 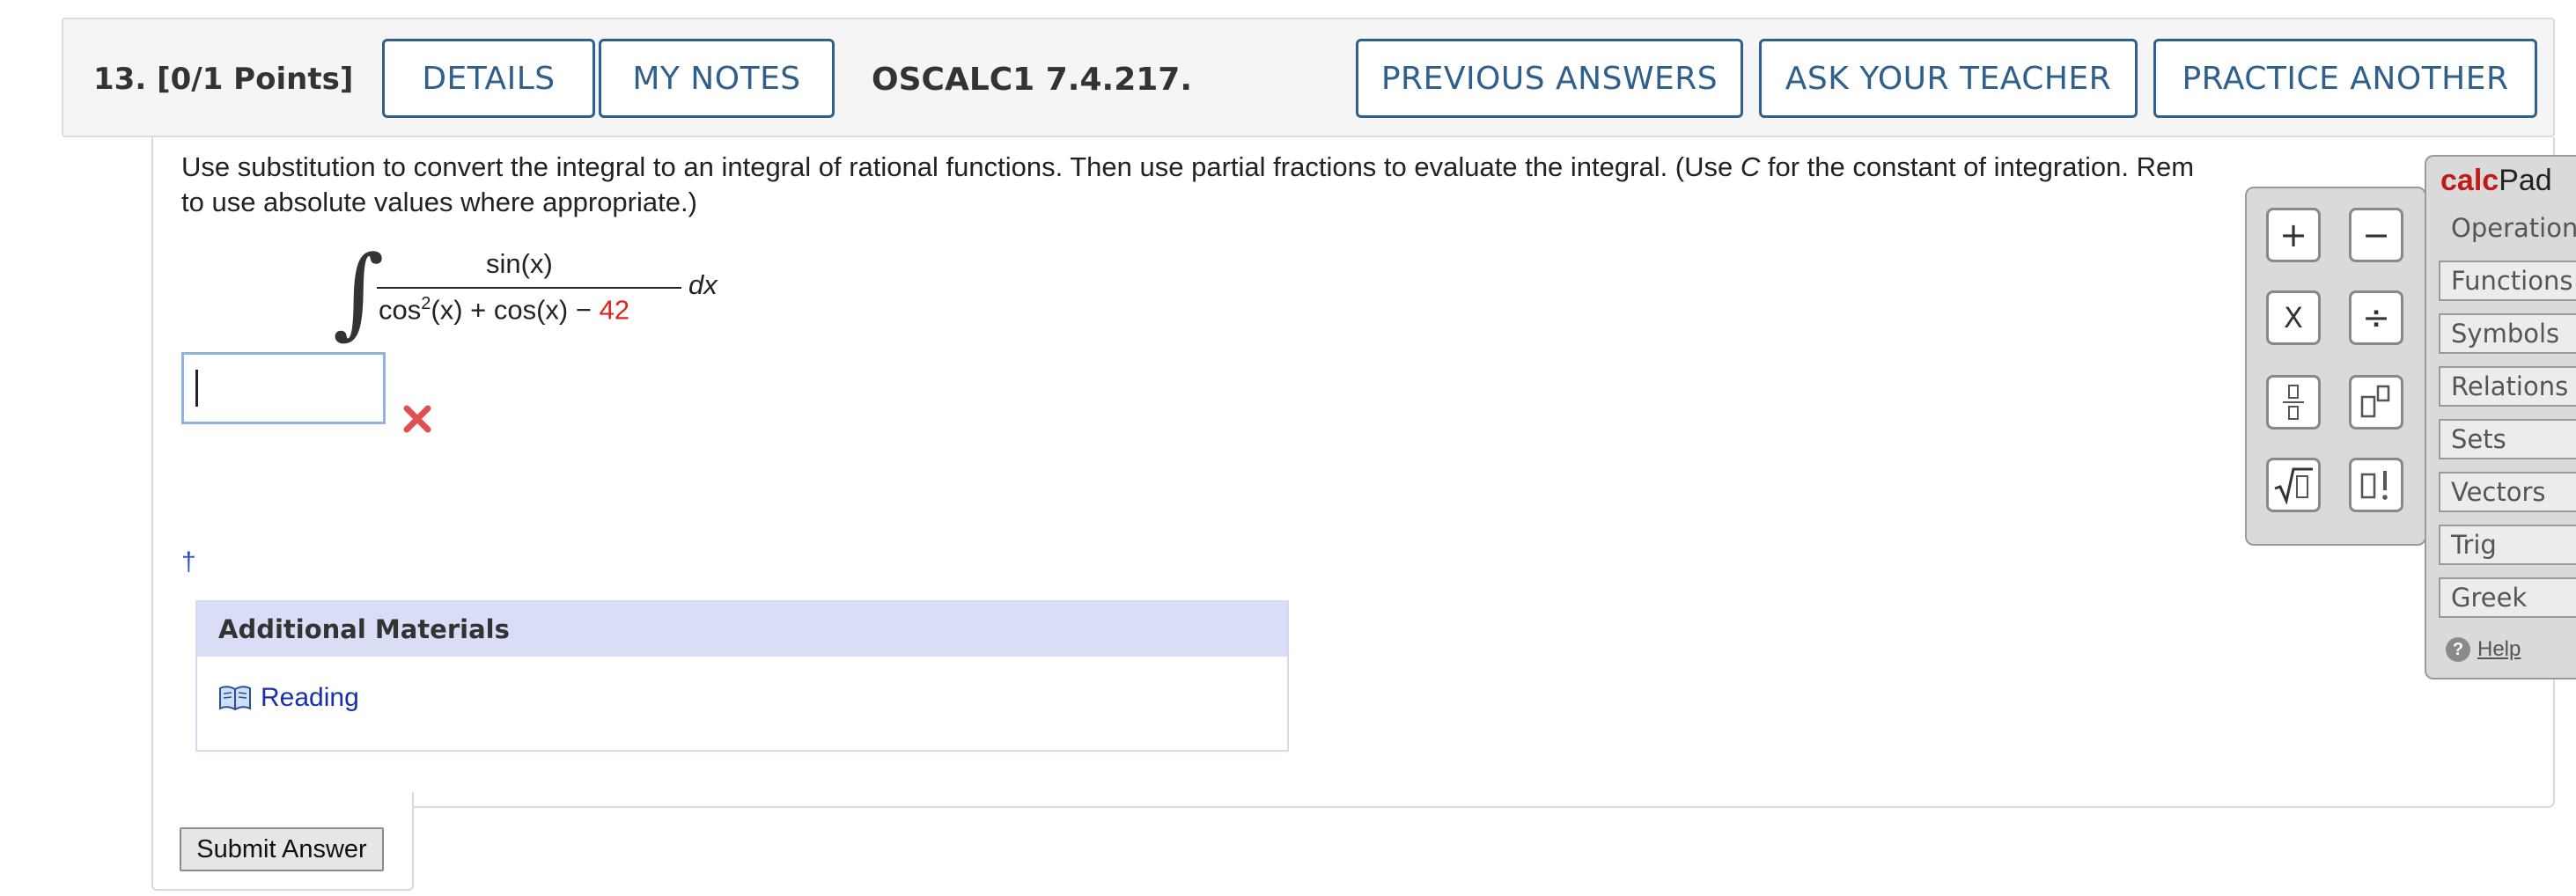 I want to click on calcpad-tab-operations: Operations, so click(x=2508, y=228).